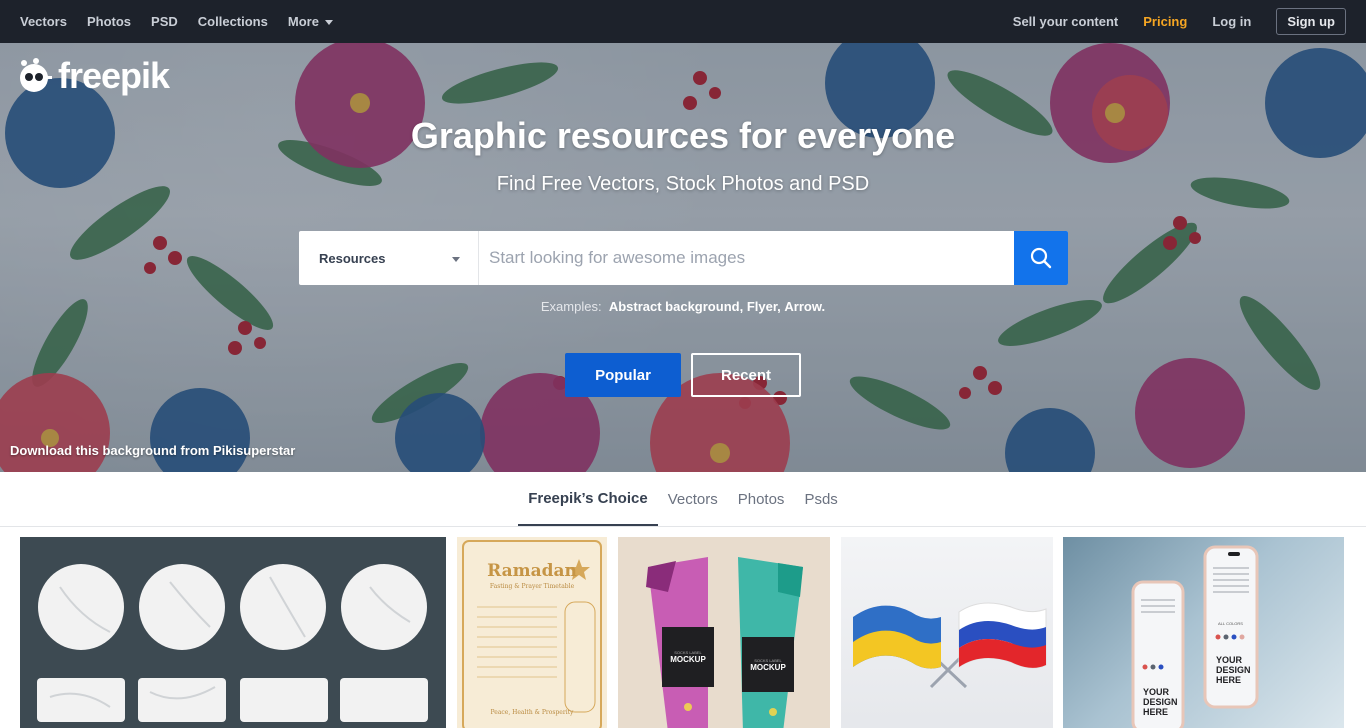  Describe the element at coordinates (36, 75) in the screenshot. I see `freepik-mascot-icon` at that location.